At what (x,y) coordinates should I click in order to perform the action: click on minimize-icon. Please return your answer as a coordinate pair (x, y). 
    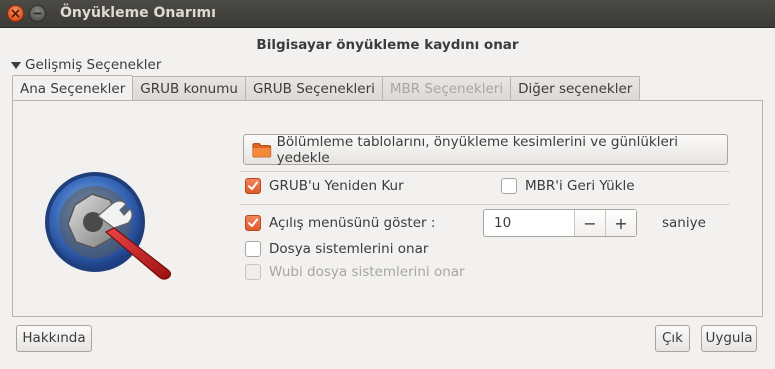
    Looking at the image, I should click on (37, 13).